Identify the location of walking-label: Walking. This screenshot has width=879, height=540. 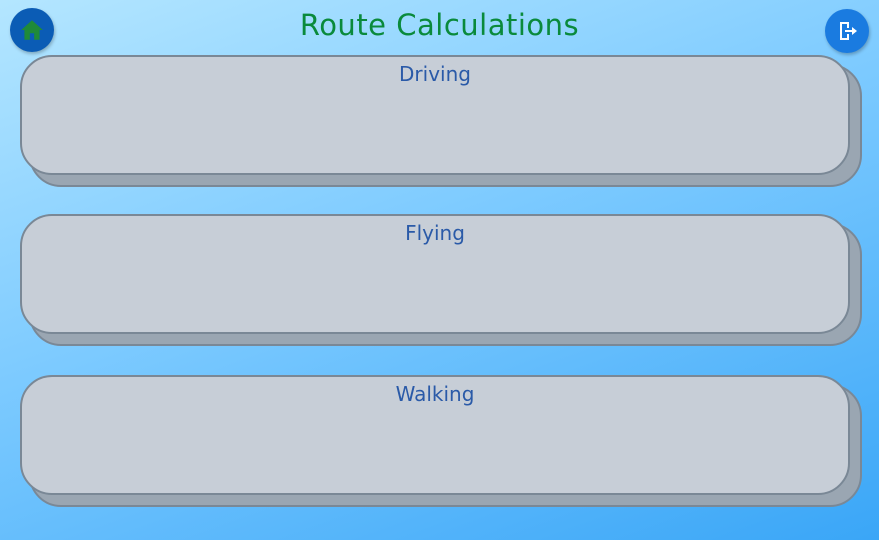
(435, 394).